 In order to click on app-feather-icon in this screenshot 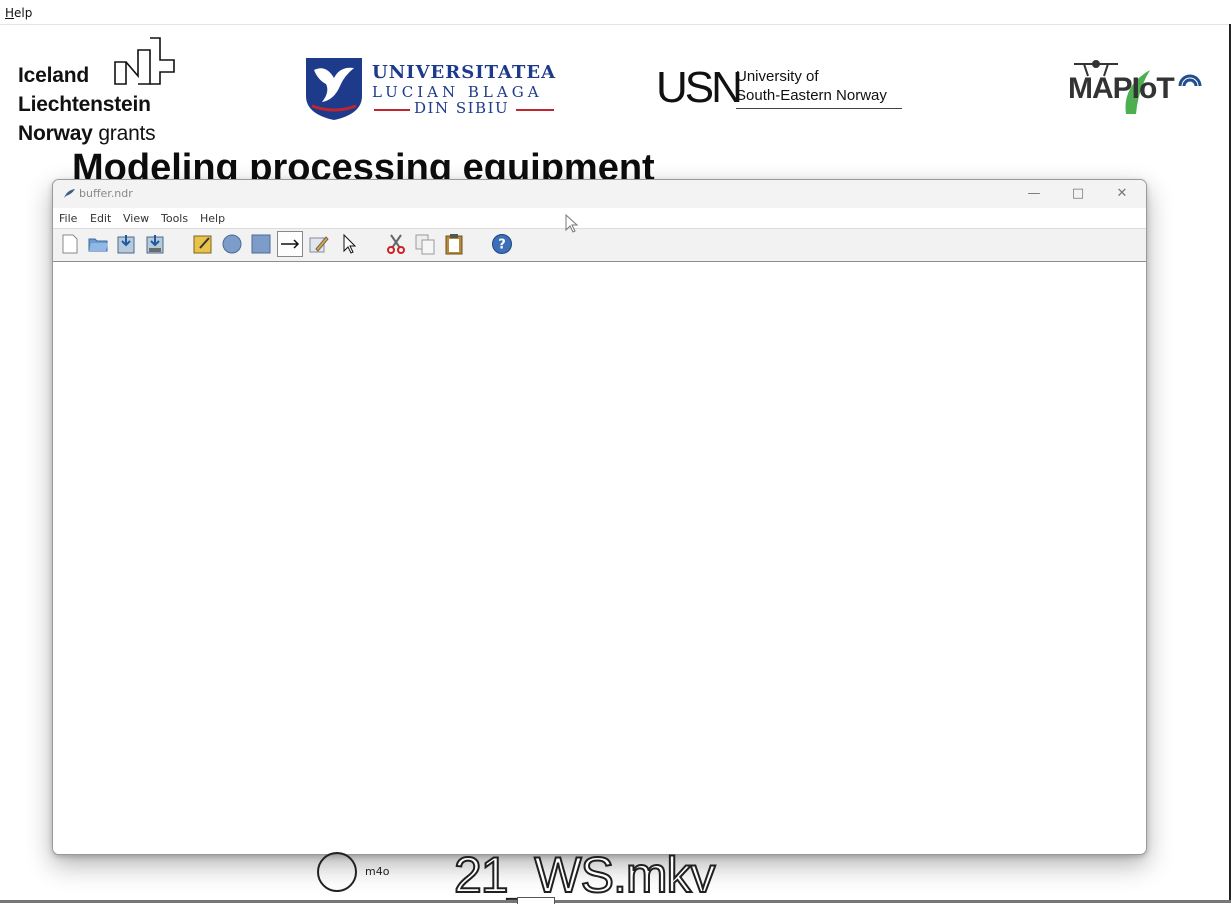, I will do `click(69, 193)`.